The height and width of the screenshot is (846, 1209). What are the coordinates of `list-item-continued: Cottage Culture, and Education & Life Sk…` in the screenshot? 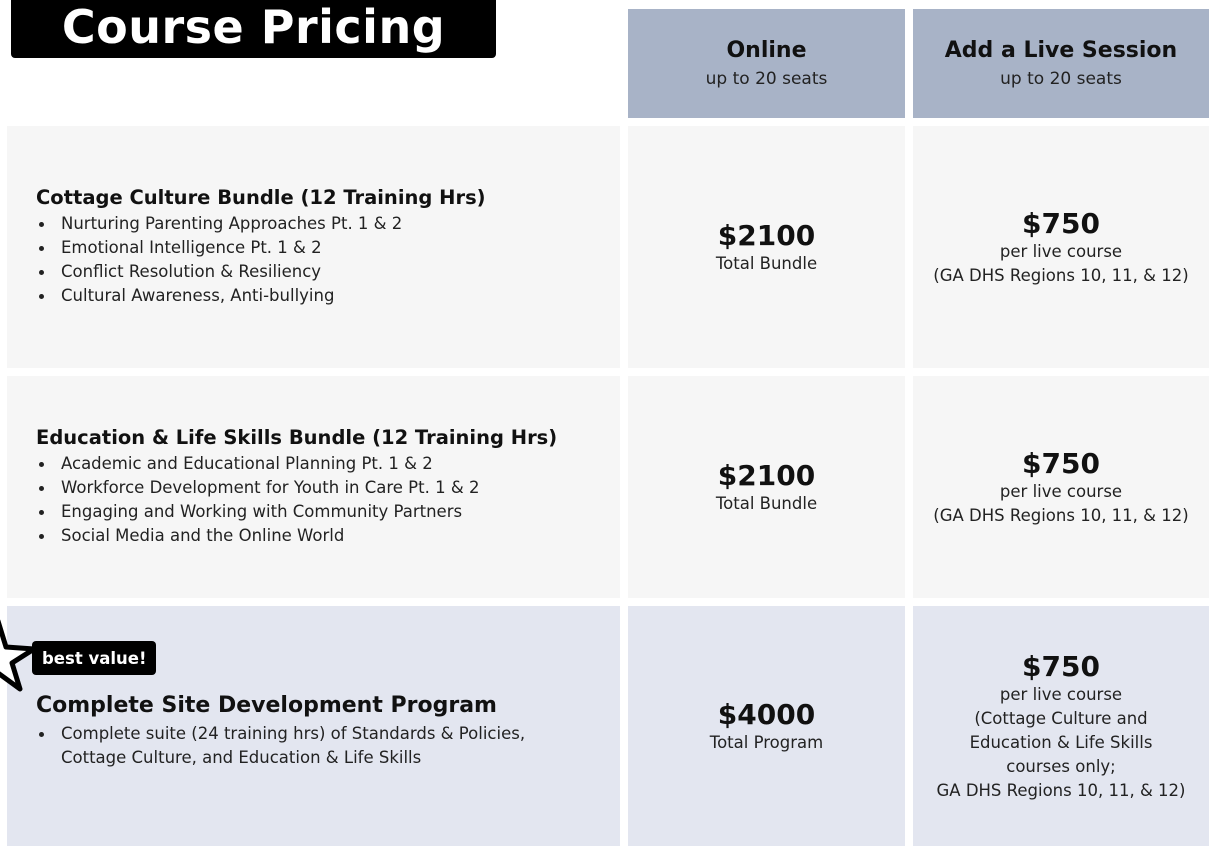 It's located at (241, 757).